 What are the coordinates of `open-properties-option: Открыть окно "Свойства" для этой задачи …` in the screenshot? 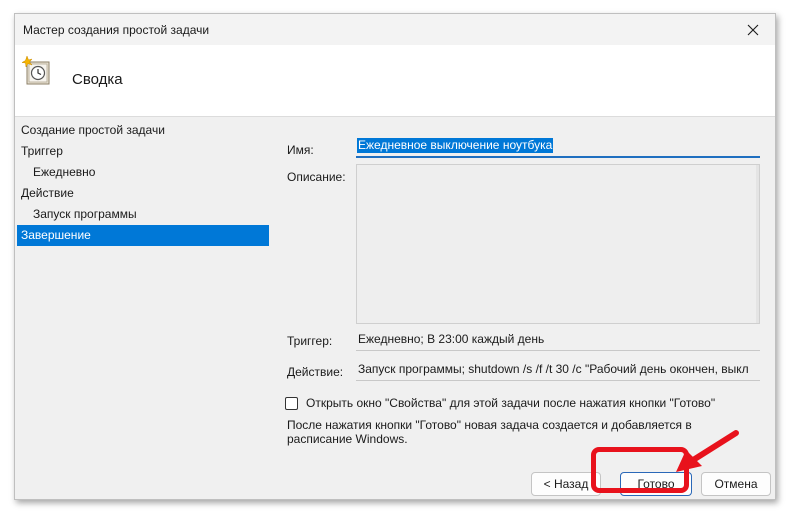 It's located at (500, 403).